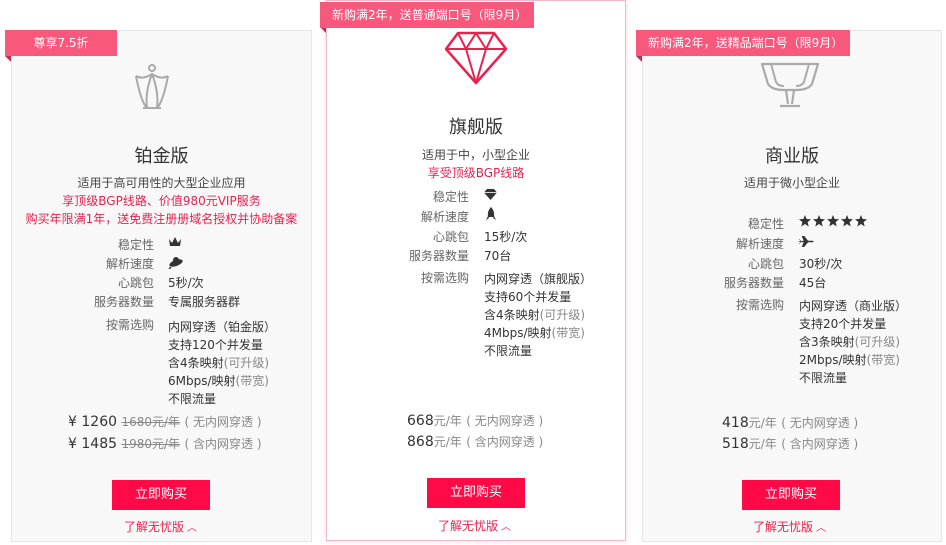 The image size is (946, 545). I want to click on ondemand-item: 支持20个并发量, so click(843, 324).